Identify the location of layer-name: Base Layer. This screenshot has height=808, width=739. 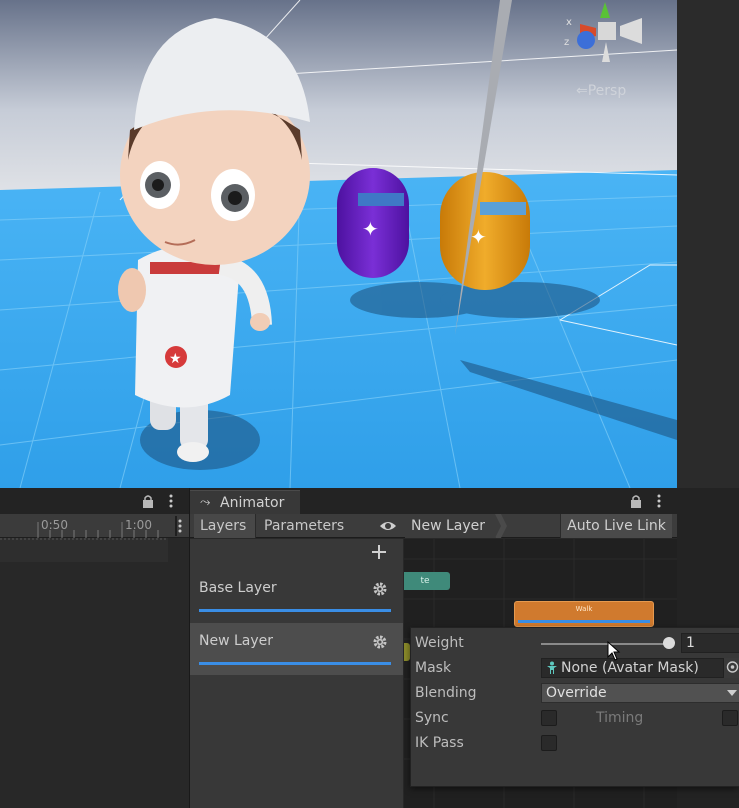
(238, 588).